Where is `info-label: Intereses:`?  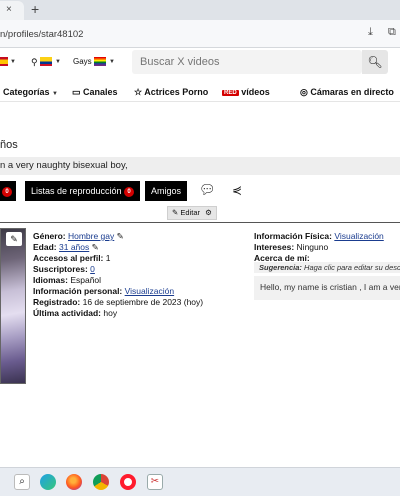
info-label: Intereses: is located at coordinates (274, 247).